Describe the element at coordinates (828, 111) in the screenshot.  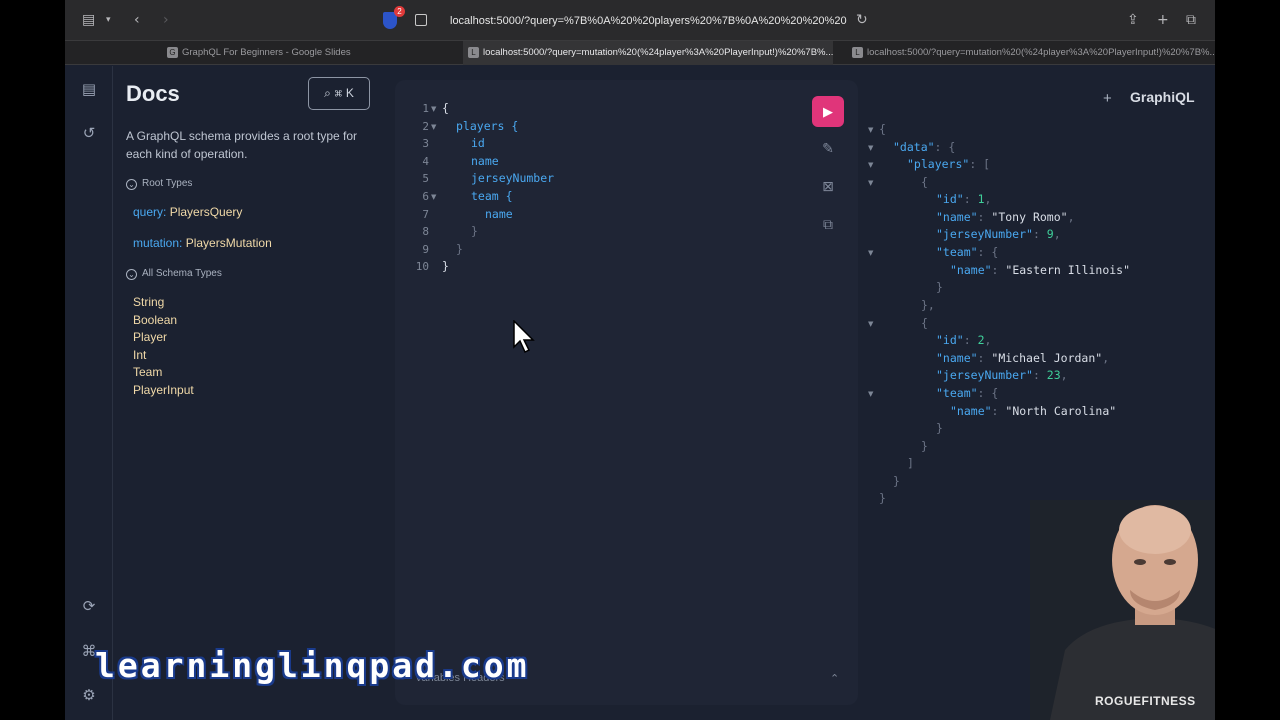
I see `execute-query-button: ▶` at that location.